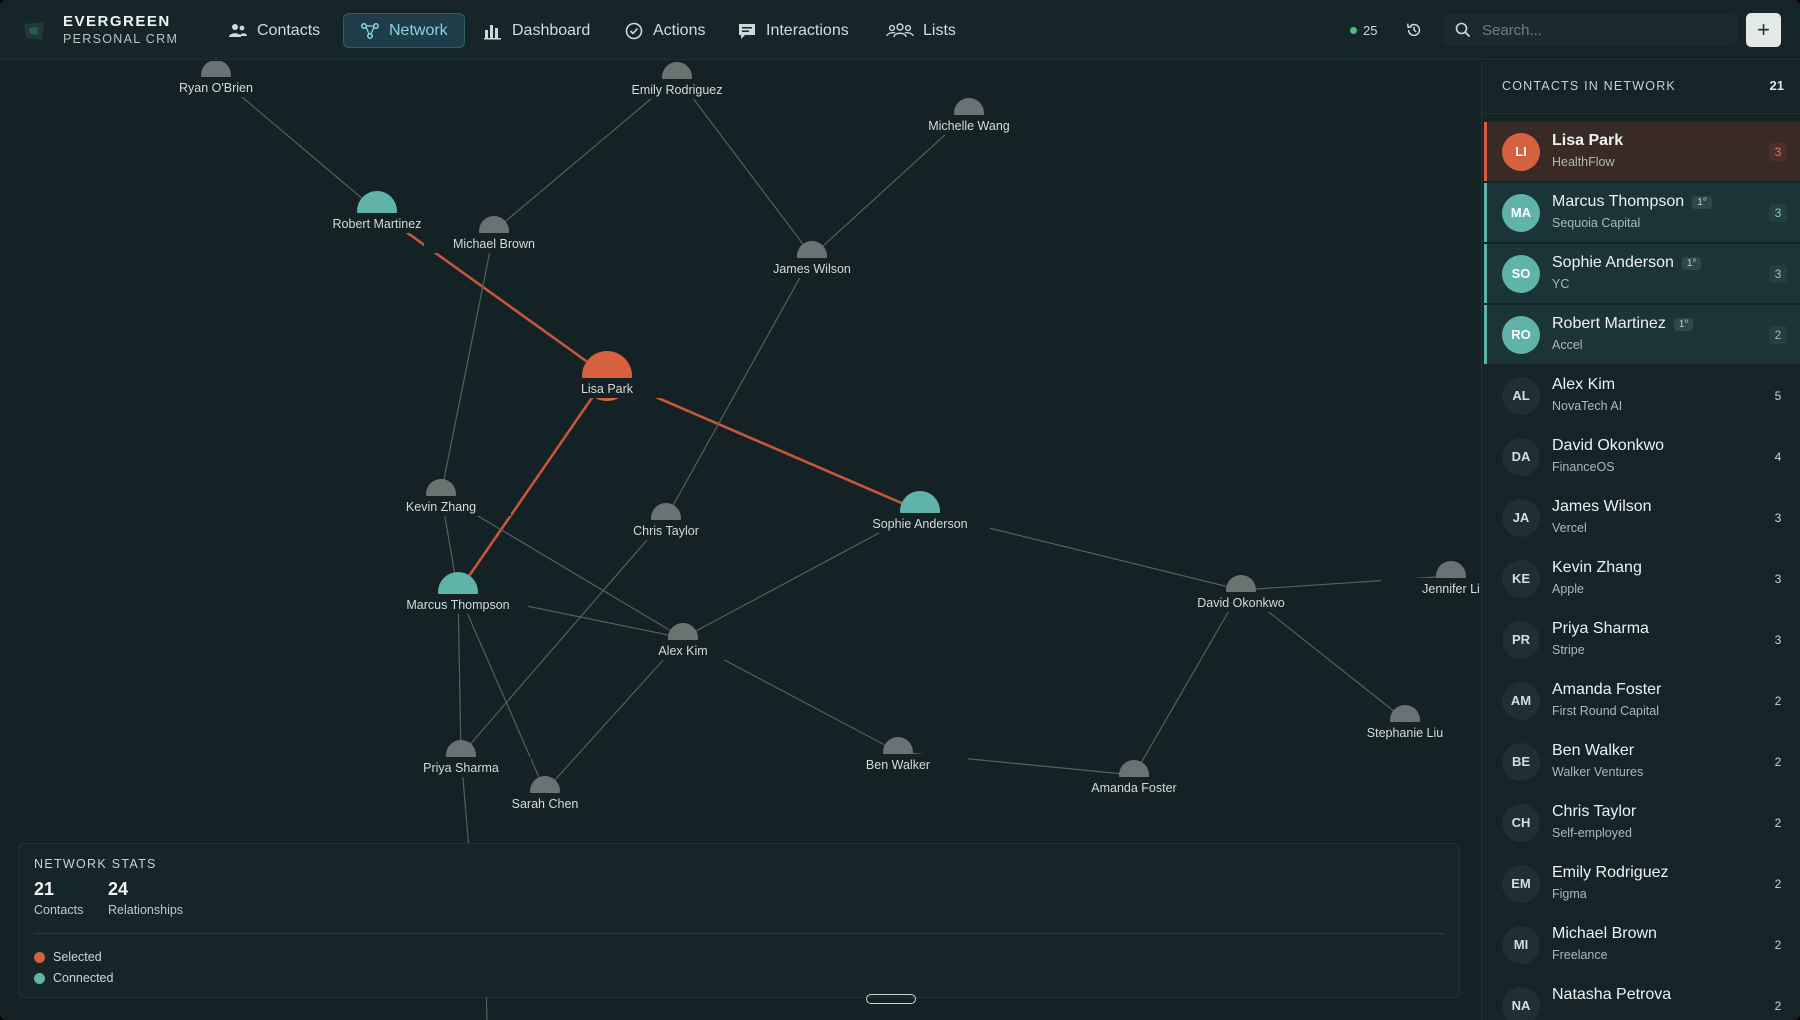  I want to click on contact-company: NovaTech AI, so click(1587, 406).